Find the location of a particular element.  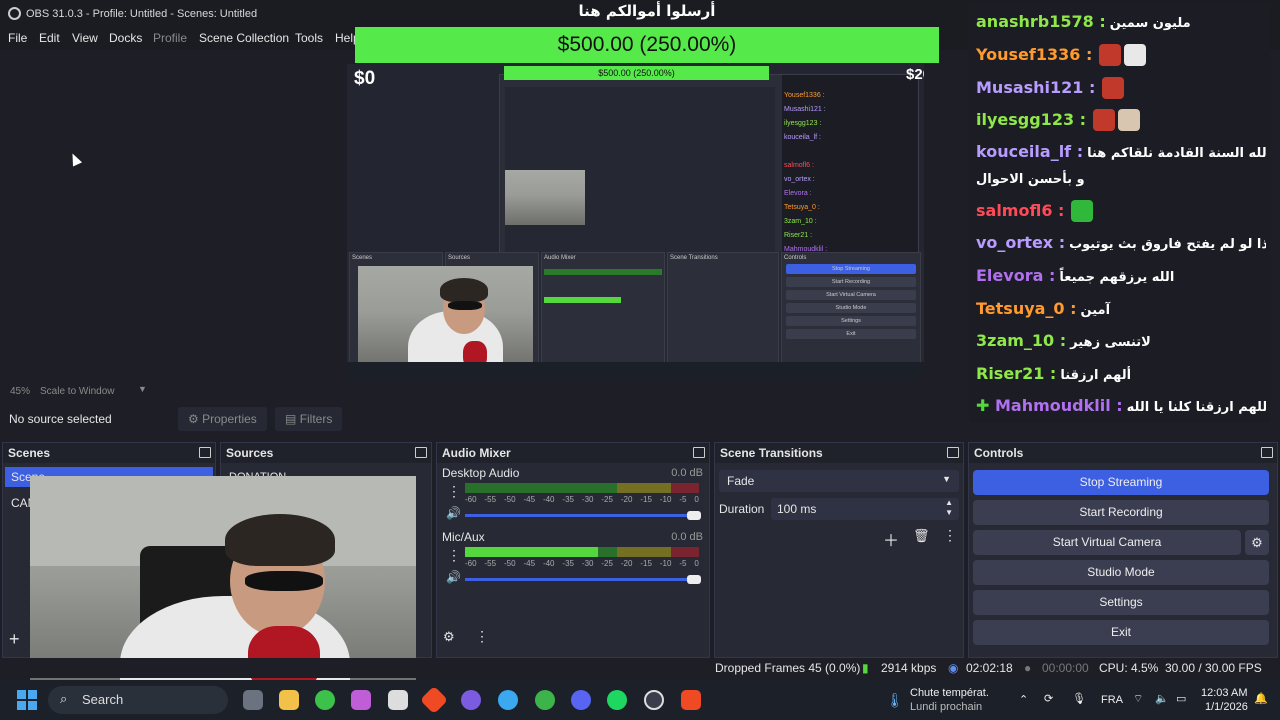

meter-tick: -5 is located at coordinates (683, 499).